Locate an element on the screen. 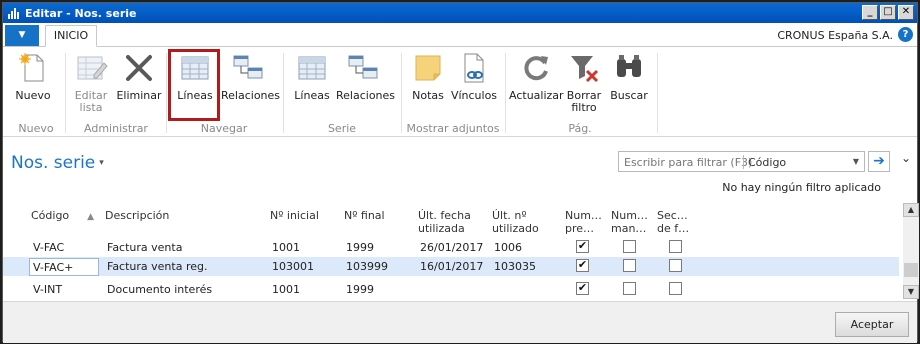 The image size is (920, 344). column-header-descripcion: Descripción is located at coordinates (137, 215).